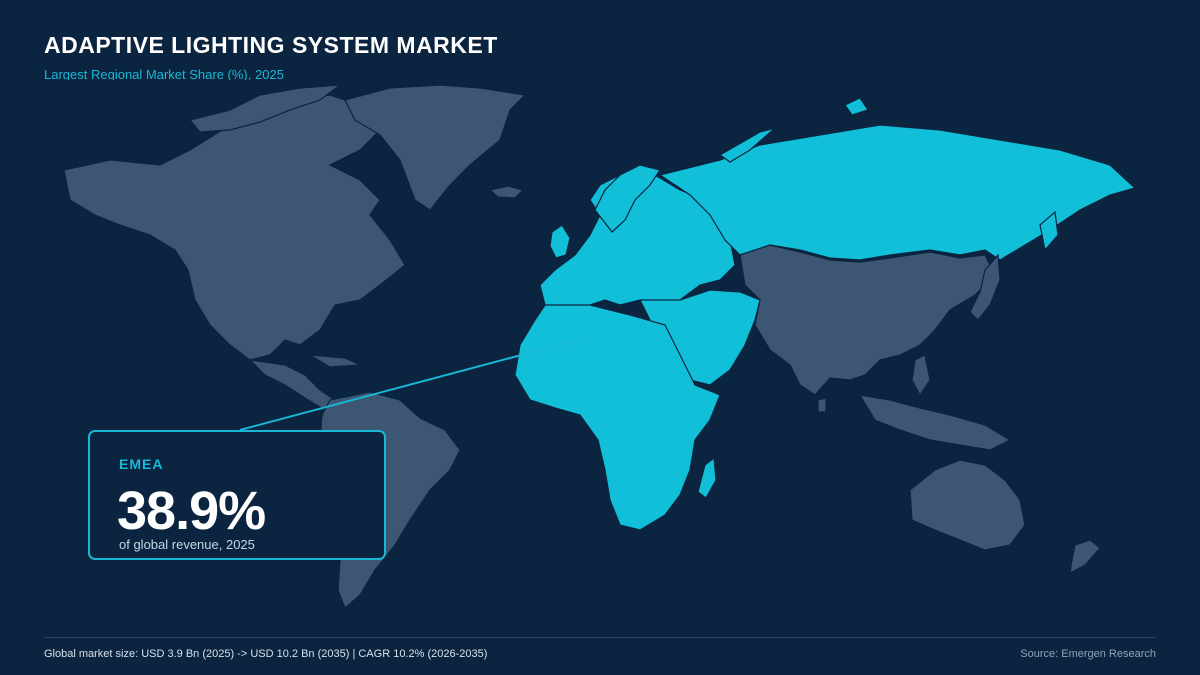  What do you see at coordinates (234, 227) in the screenshot?
I see `north-america` at bounding box center [234, 227].